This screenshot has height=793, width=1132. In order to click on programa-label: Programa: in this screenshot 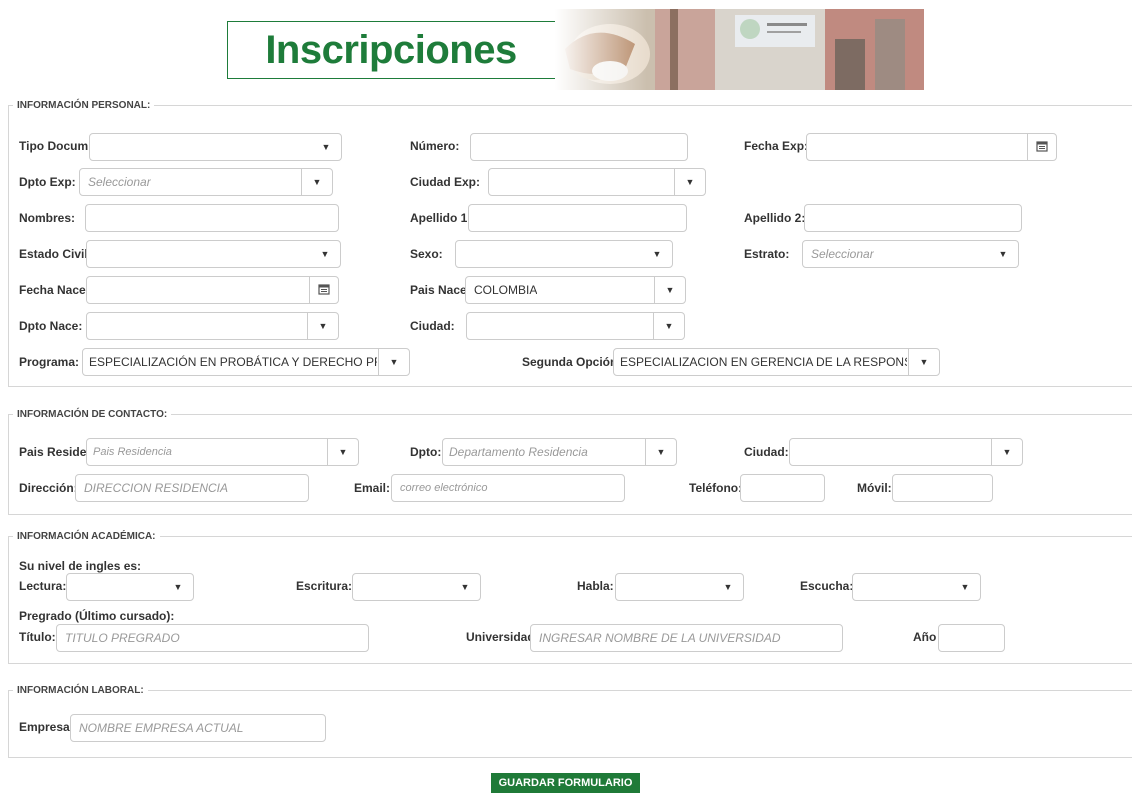, I will do `click(49, 362)`.